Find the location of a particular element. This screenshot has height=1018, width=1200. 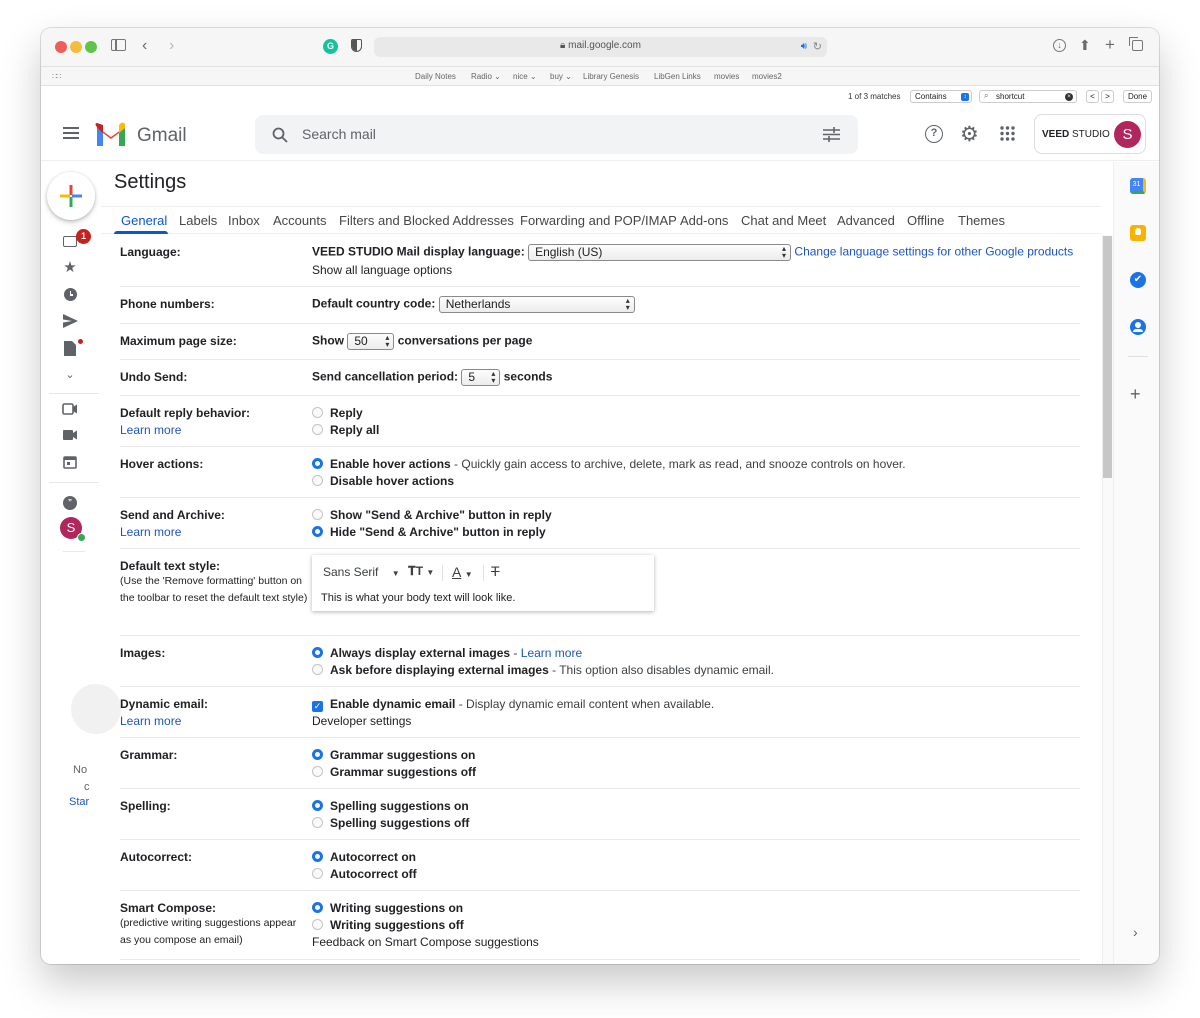

radio-writing-suggestions-off: Writing suggestions off is located at coordinates (388, 925).